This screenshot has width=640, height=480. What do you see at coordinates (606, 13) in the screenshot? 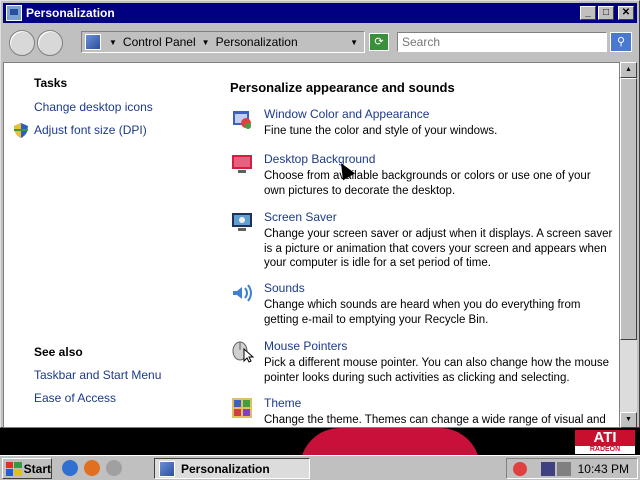
I see `maximize-button: □` at bounding box center [606, 13].